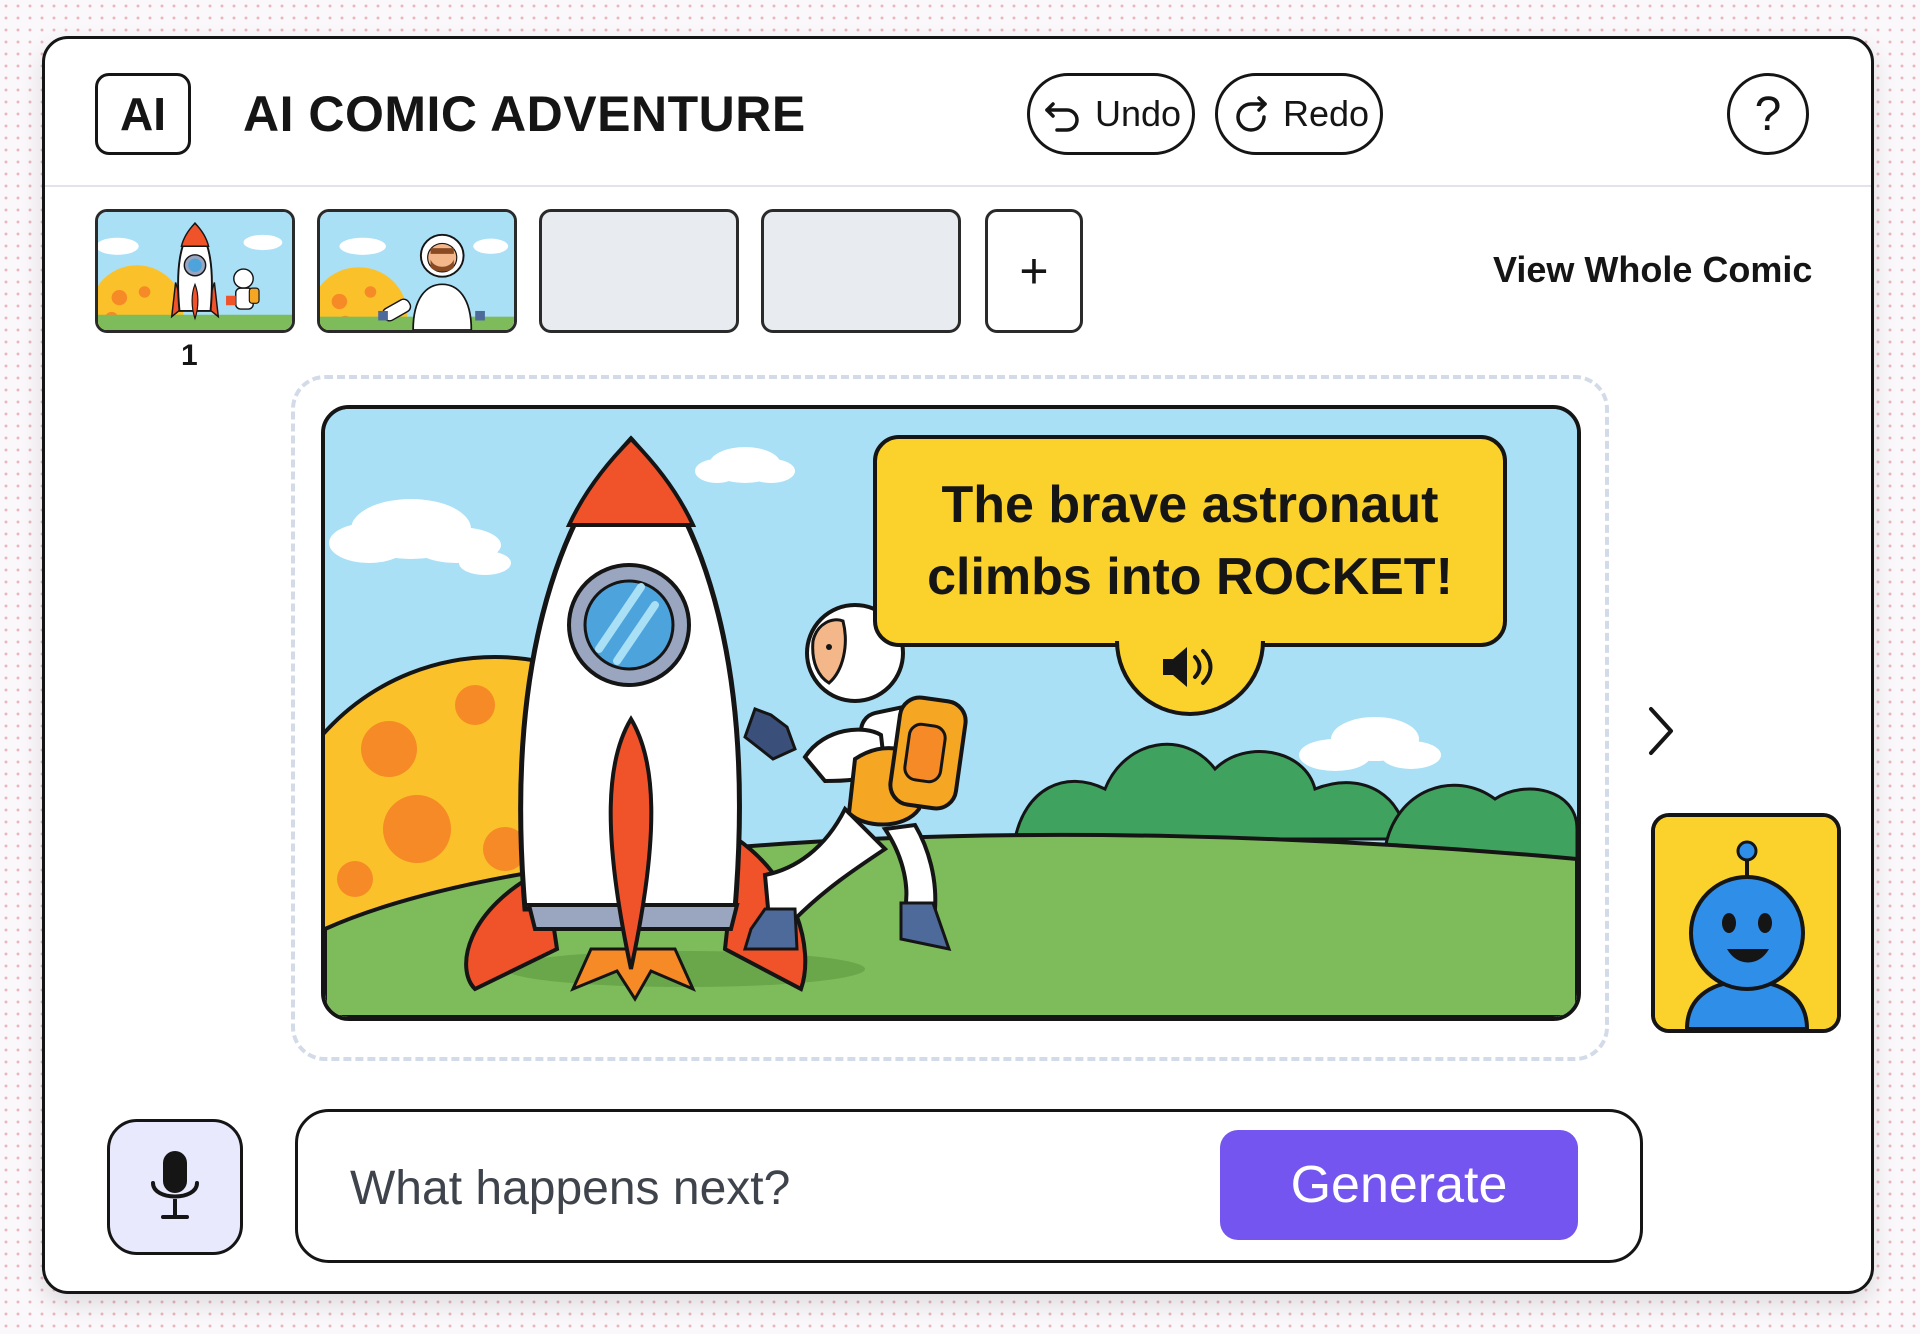  I want to click on prompt-composer: Generate, so click(969, 1186).